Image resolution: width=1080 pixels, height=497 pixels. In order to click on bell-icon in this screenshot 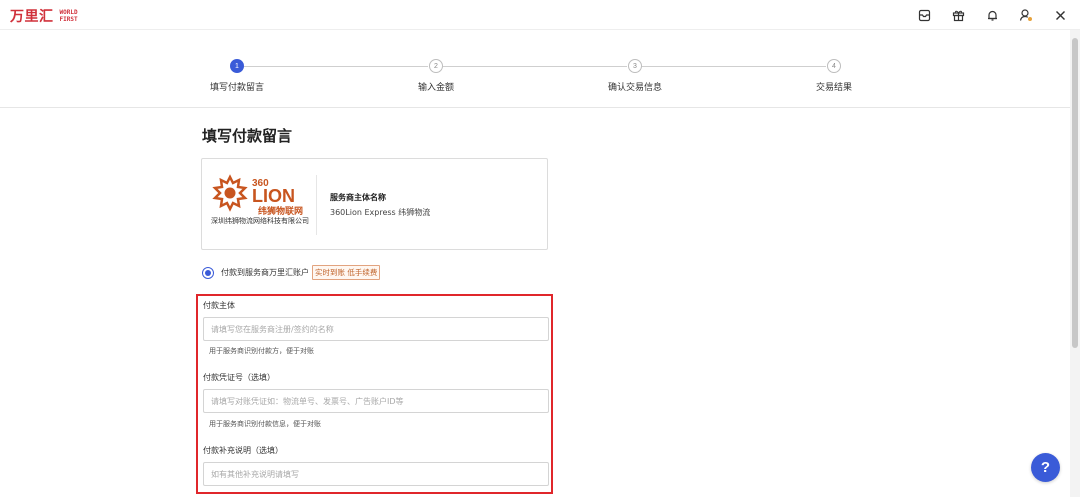, I will do `click(992, 15)`.